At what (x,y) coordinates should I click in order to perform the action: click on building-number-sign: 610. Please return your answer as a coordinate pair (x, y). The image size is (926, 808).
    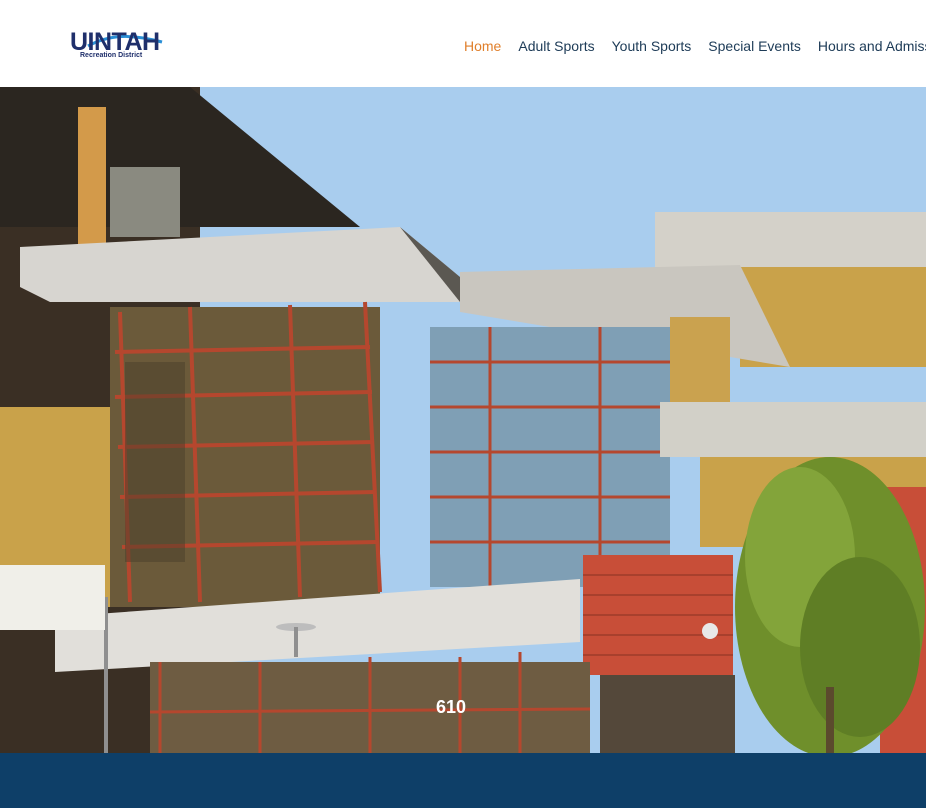
    Looking at the image, I should click on (451, 707).